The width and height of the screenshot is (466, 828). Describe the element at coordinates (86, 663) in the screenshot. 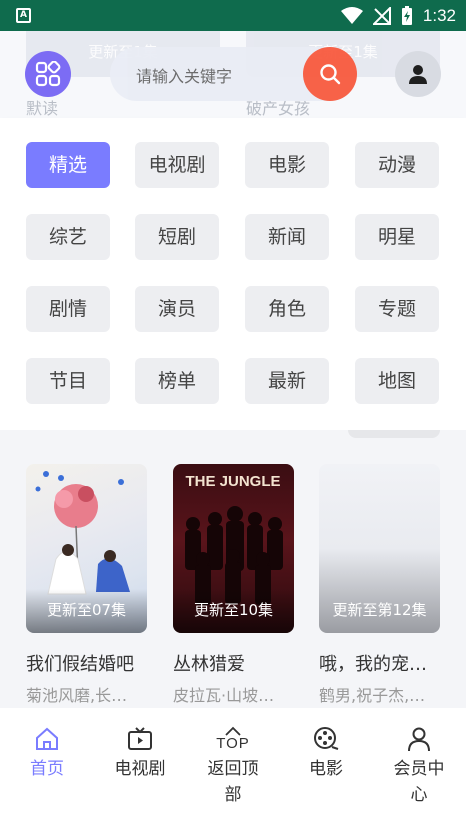

I see `video-title: 我们假结婚吧` at that location.